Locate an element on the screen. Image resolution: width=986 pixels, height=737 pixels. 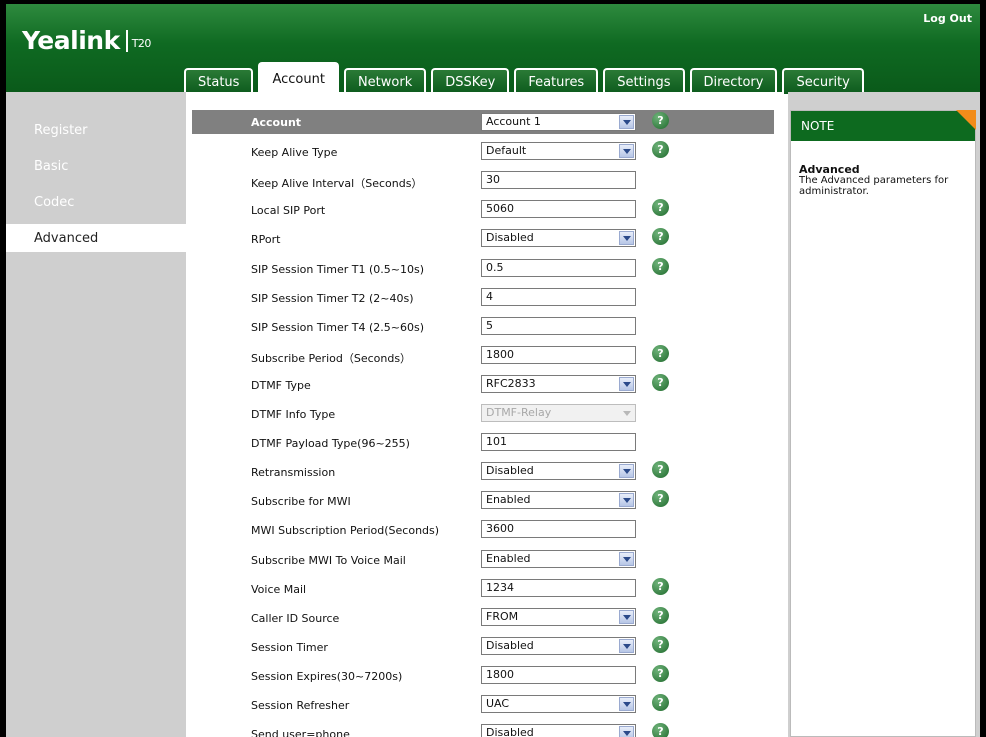
form-row: Session Refresher UAC? is located at coordinates (486, 705).